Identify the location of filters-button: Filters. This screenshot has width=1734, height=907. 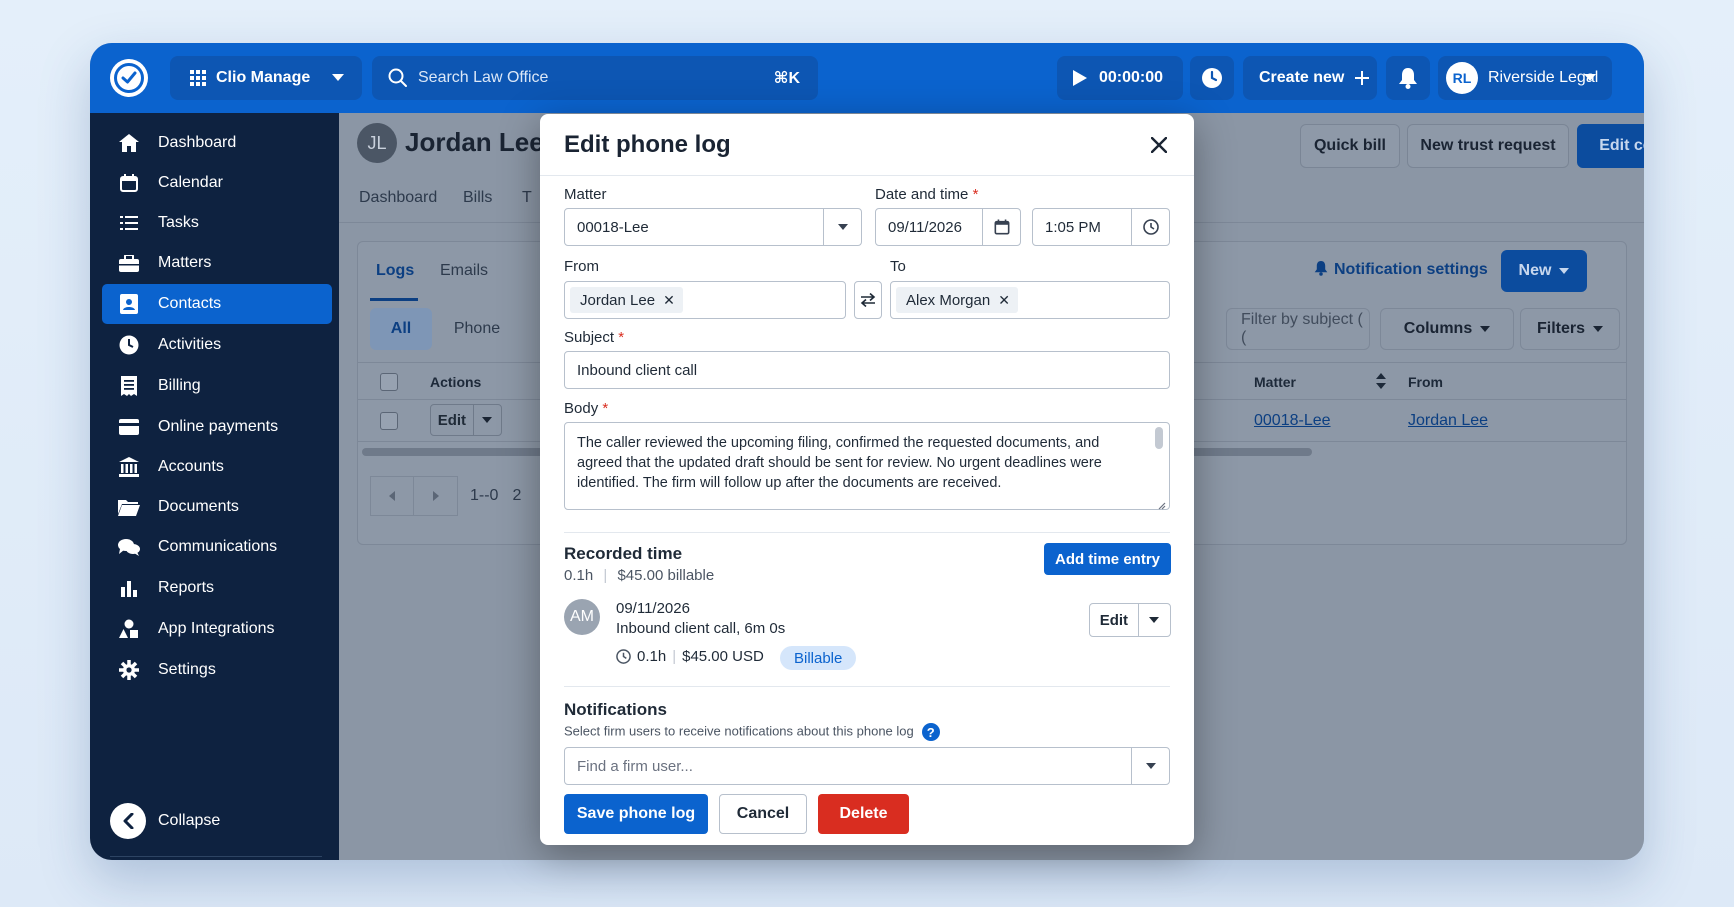
(1570, 329).